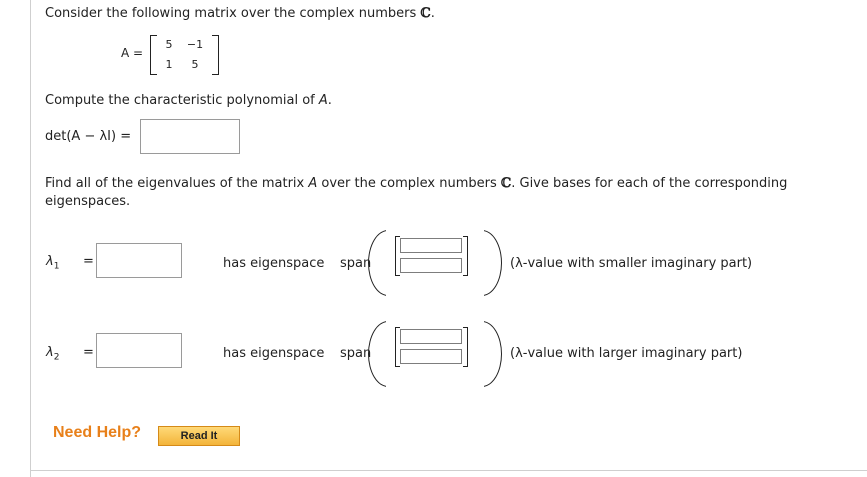  What do you see at coordinates (626, 353) in the screenshot?
I see `lambda-2-note: (λ-value with larger imaginary part)` at bounding box center [626, 353].